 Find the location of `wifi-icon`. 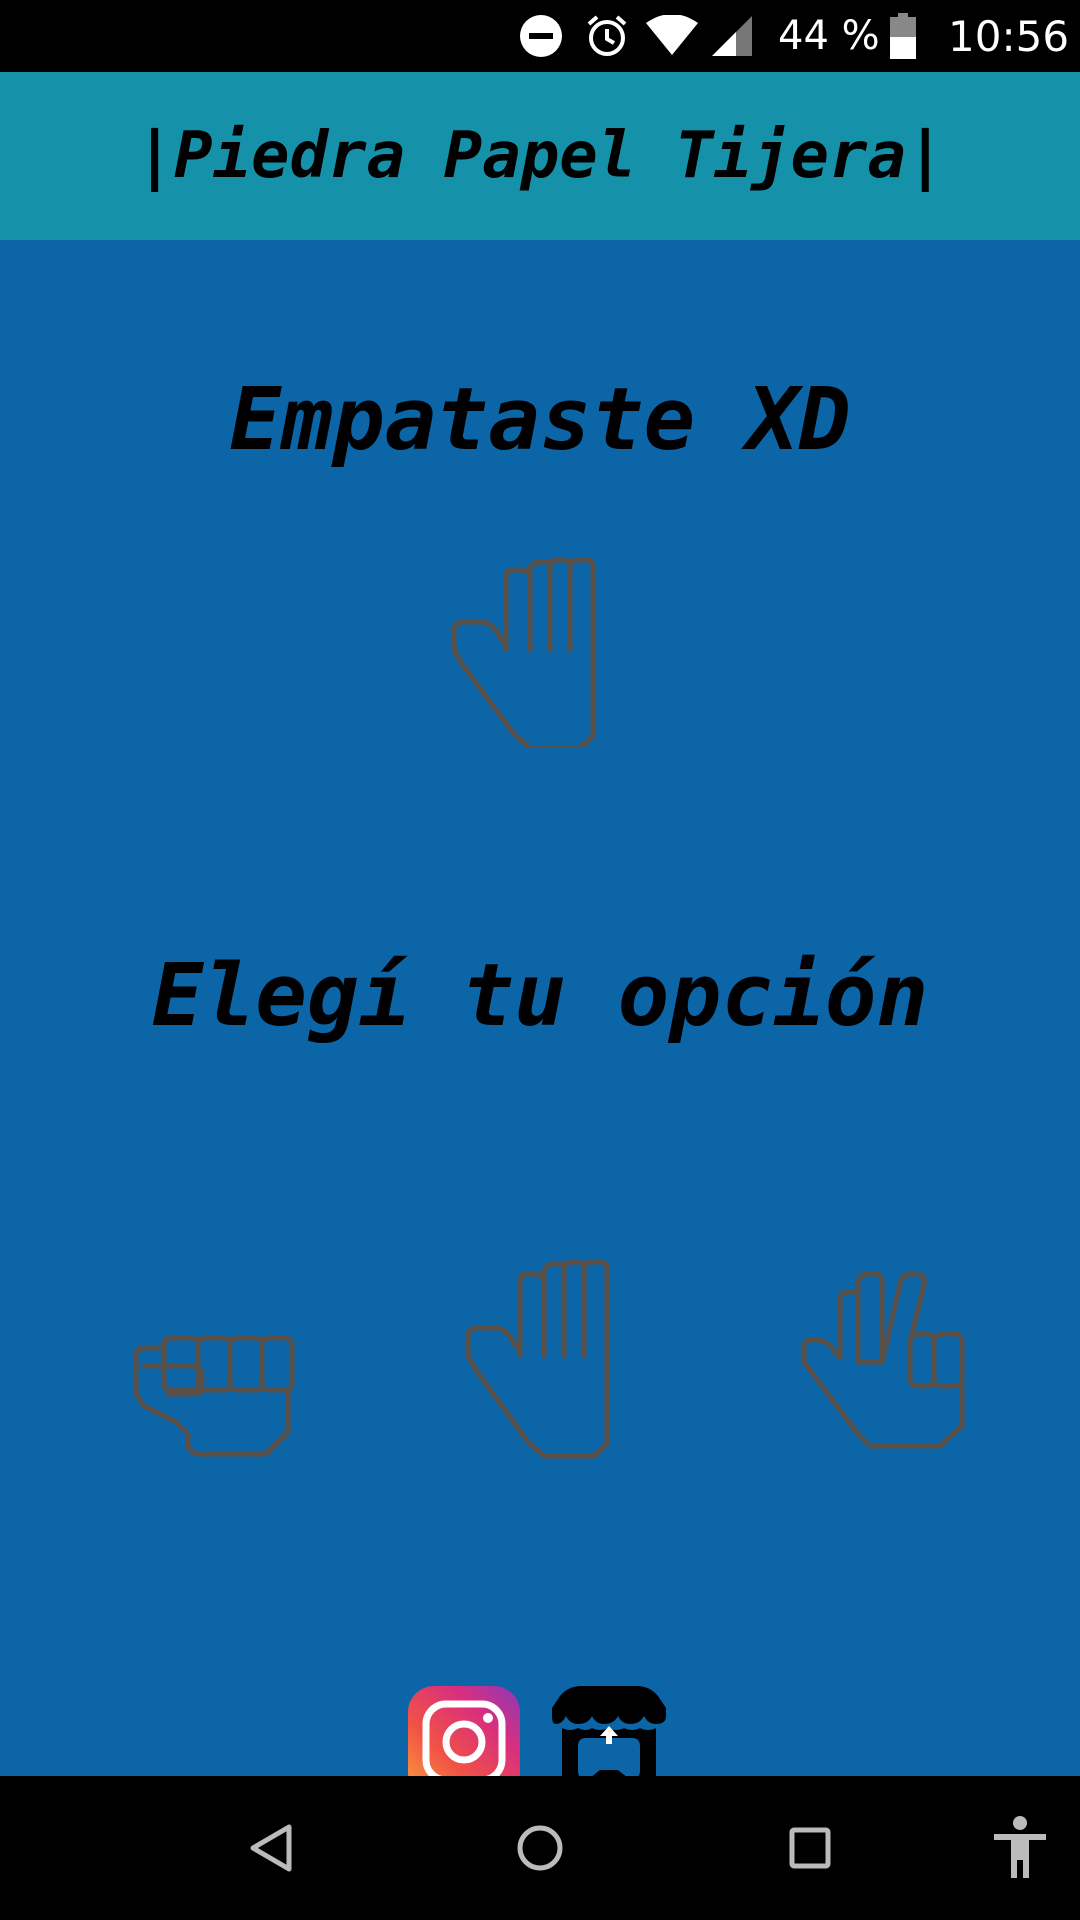

wifi-icon is located at coordinates (672, 36).